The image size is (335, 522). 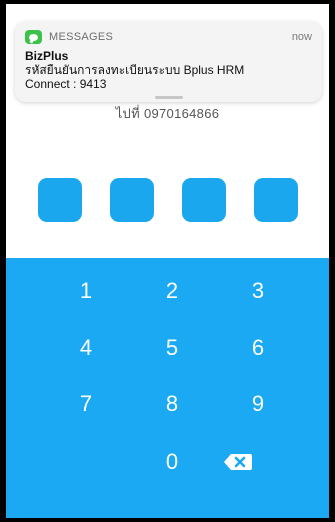 What do you see at coordinates (135, 70) in the screenshot?
I see `notification-message-line-1: รหัสยืนยันการลงทะเบียนระบบ Bplus HRM` at bounding box center [135, 70].